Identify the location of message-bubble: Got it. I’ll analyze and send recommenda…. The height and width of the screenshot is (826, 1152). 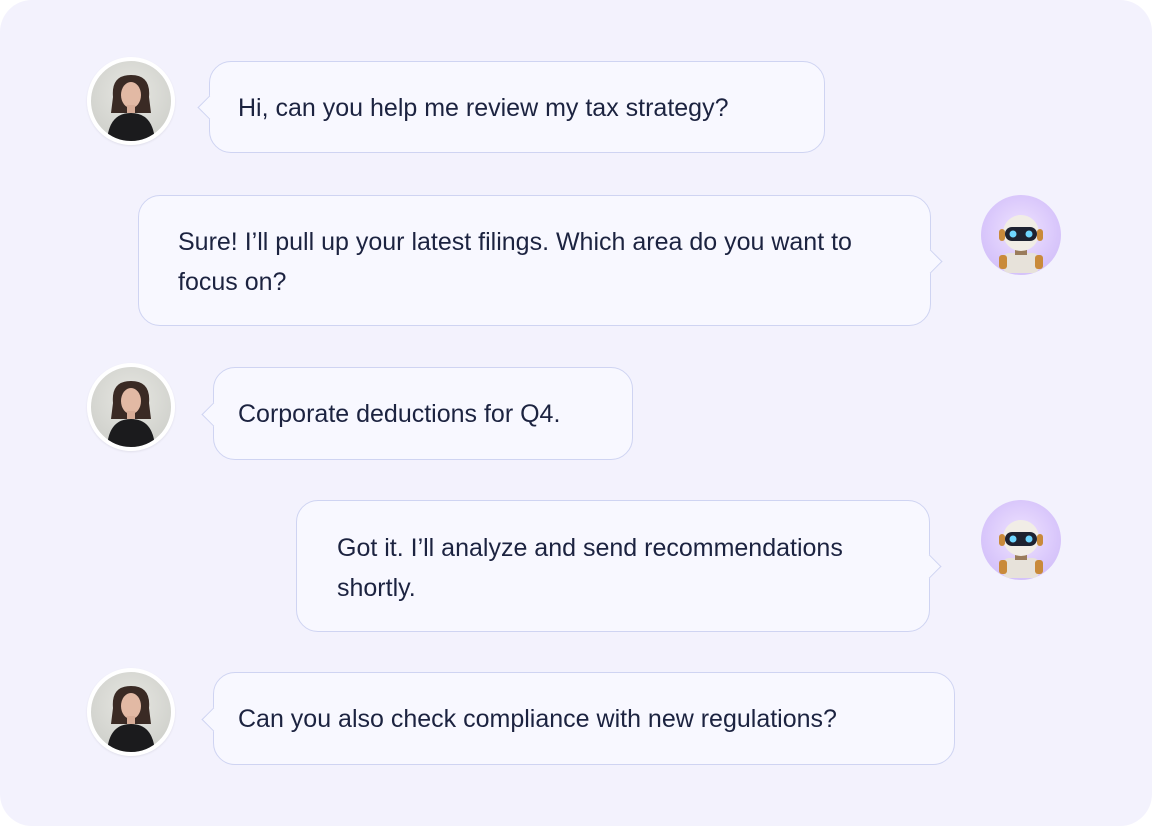
(619, 566).